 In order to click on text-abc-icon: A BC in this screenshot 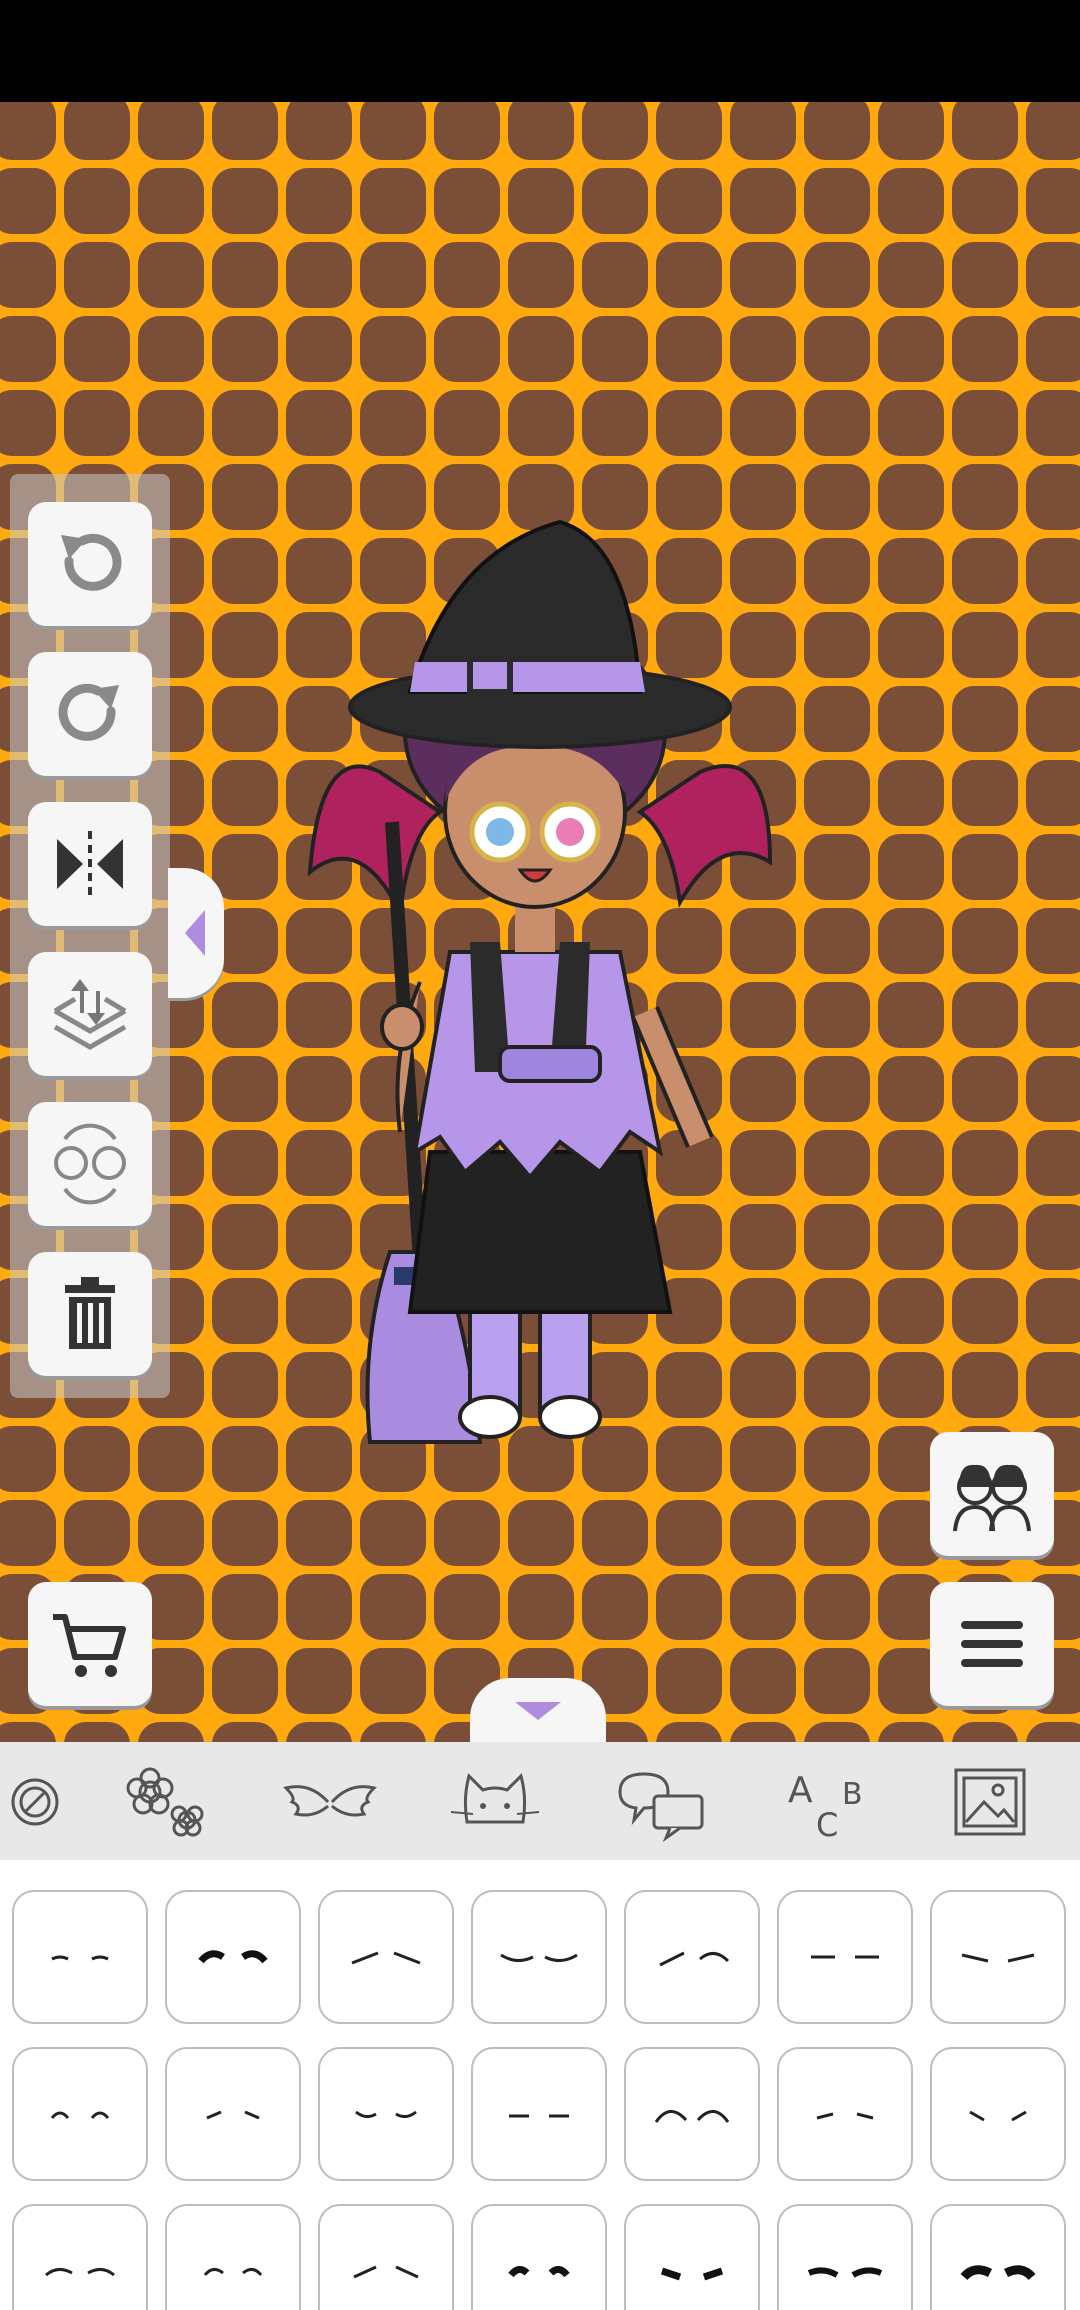, I will do `click(825, 1806)`.